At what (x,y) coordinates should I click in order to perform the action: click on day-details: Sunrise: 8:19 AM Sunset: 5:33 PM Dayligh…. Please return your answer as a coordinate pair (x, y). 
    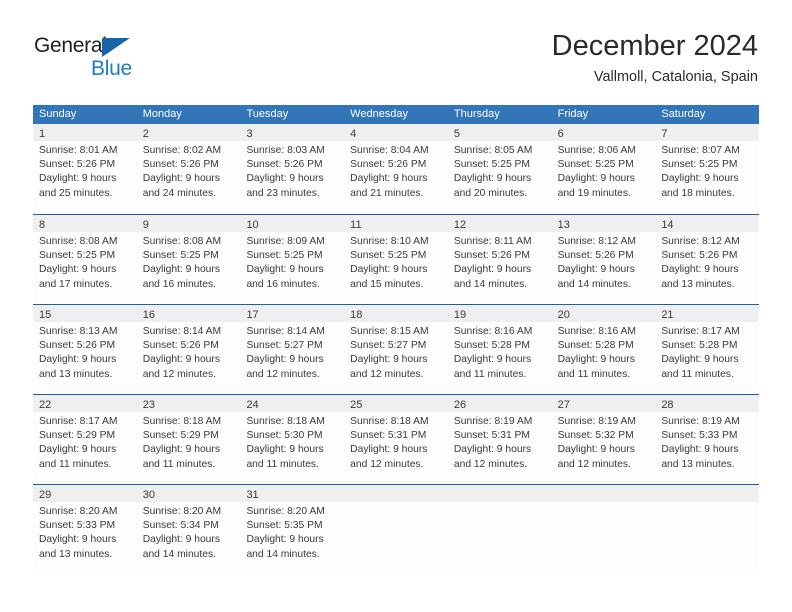
    Looking at the image, I should click on (707, 442).